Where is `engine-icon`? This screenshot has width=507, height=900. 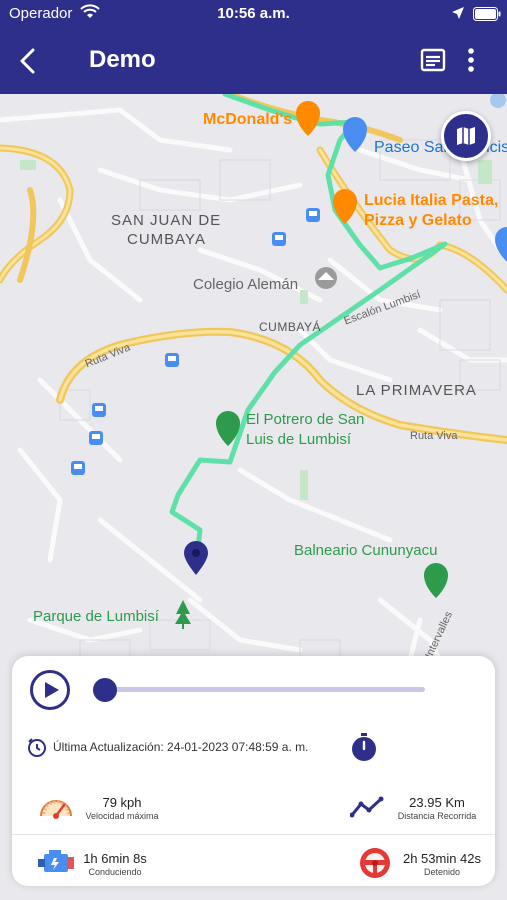
engine-icon is located at coordinates (56, 861).